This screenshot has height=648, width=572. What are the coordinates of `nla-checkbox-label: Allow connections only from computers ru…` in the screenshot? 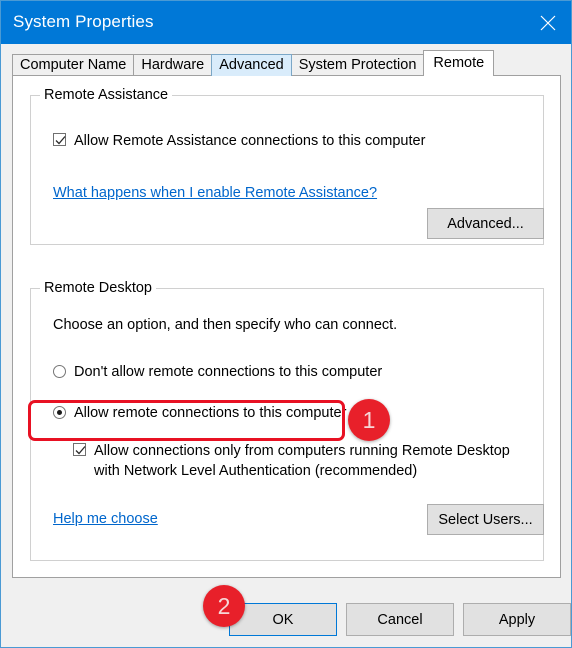 It's located at (302, 461).